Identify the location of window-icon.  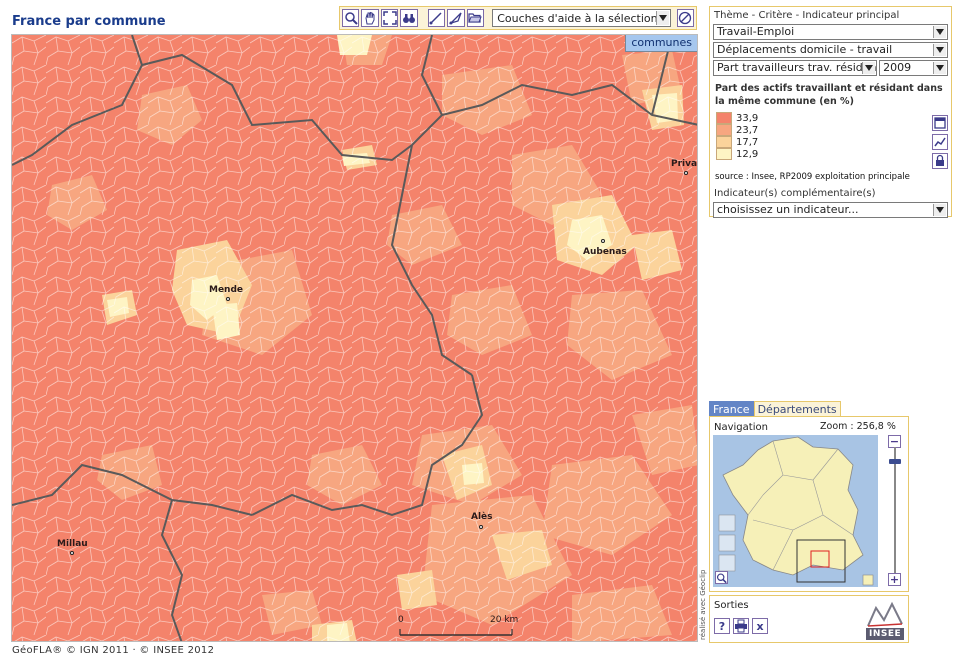
(940, 123).